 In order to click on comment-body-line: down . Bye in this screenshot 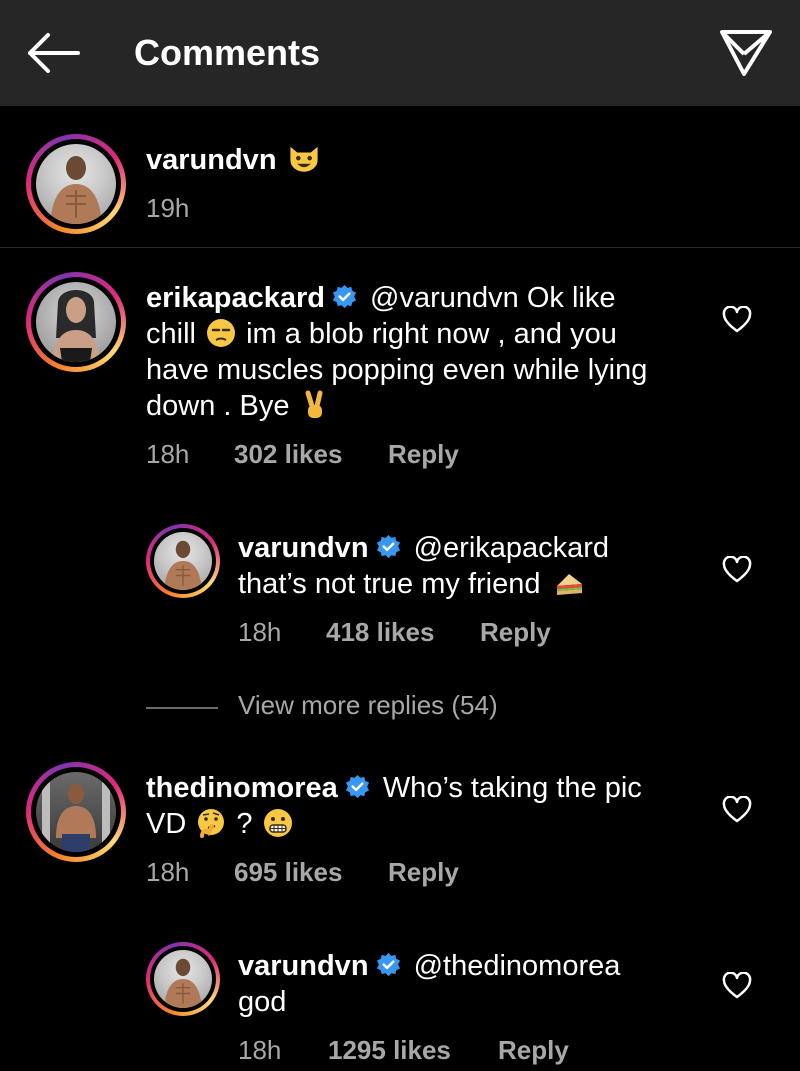, I will do `click(218, 406)`.